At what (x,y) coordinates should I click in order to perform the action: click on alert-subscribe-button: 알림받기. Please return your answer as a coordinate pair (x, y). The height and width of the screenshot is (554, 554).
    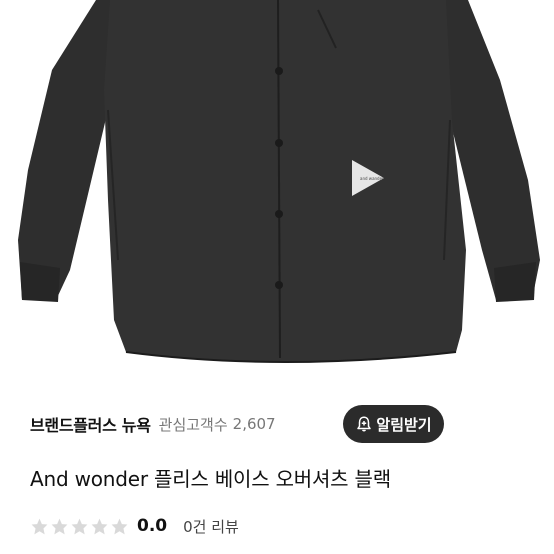
    Looking at the image, I should click on (393, 424).